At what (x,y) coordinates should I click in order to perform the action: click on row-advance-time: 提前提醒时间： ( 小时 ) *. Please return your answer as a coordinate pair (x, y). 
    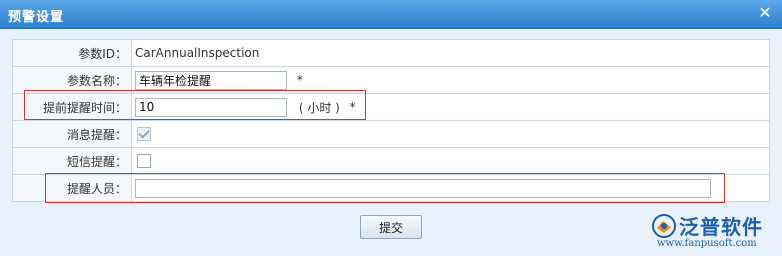
    Looking at the image, I should click on (391, 107).